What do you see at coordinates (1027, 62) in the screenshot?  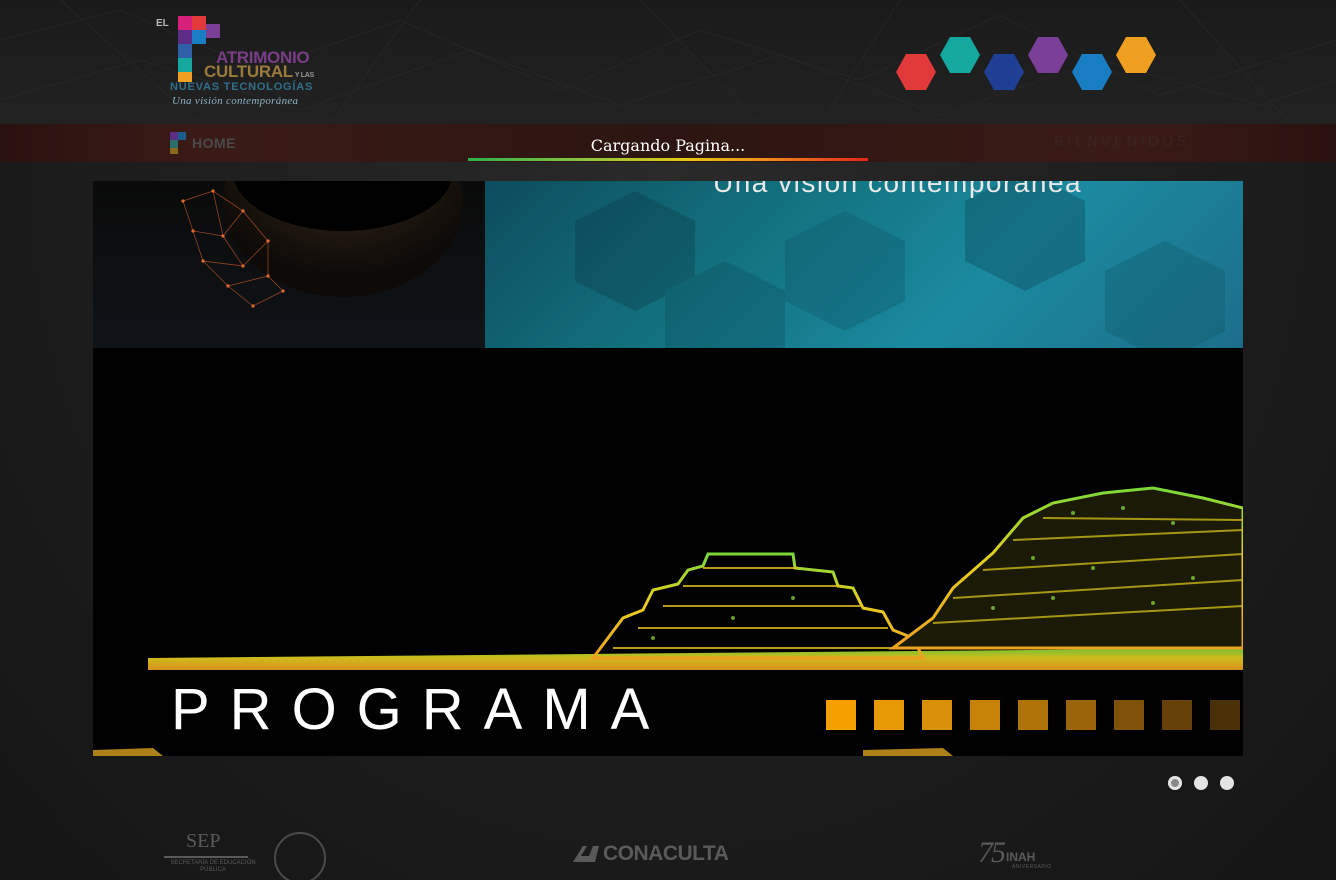 I see `hexagon-decoration` at bounding box center [1027, 62].